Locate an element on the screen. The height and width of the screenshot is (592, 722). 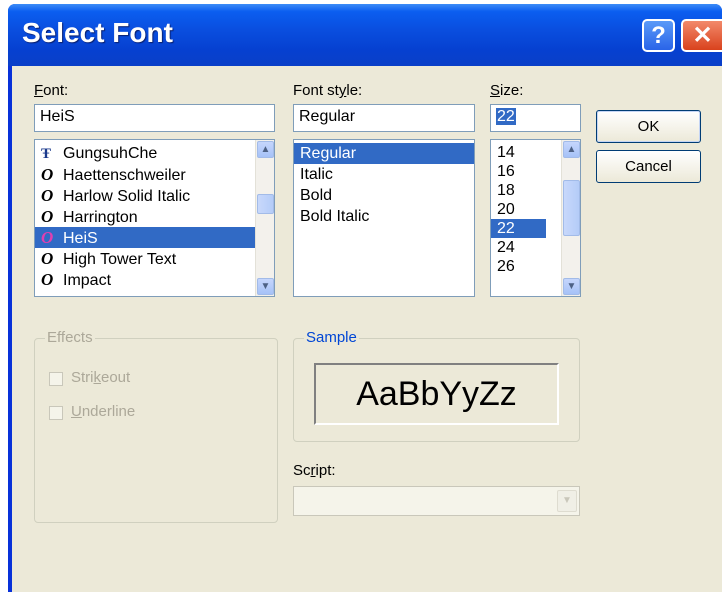
size-list-item-selected: 22 is located at coordinates (518, 228).